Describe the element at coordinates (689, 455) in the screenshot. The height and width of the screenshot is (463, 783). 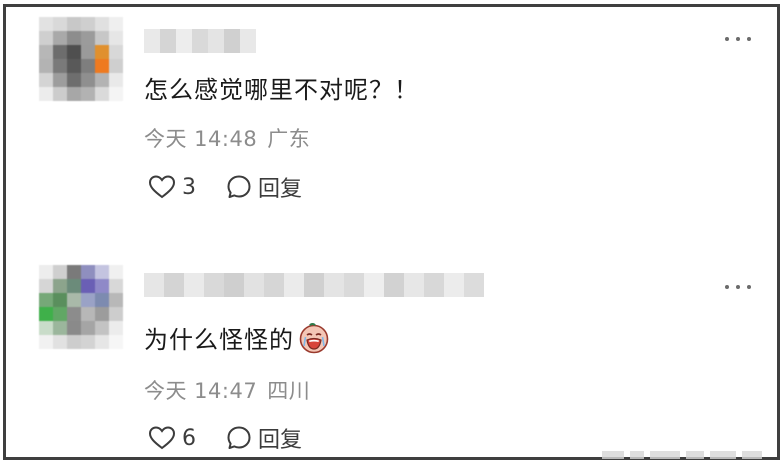
I see `watermark-redacted` at that location.